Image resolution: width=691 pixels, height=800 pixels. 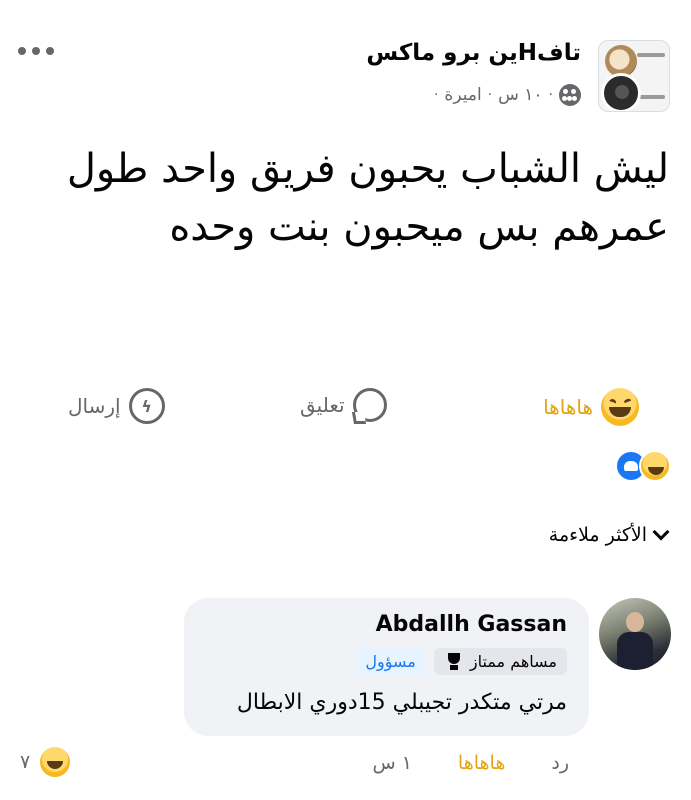 I want to click on page-avatar, so click(x=634, y=76).